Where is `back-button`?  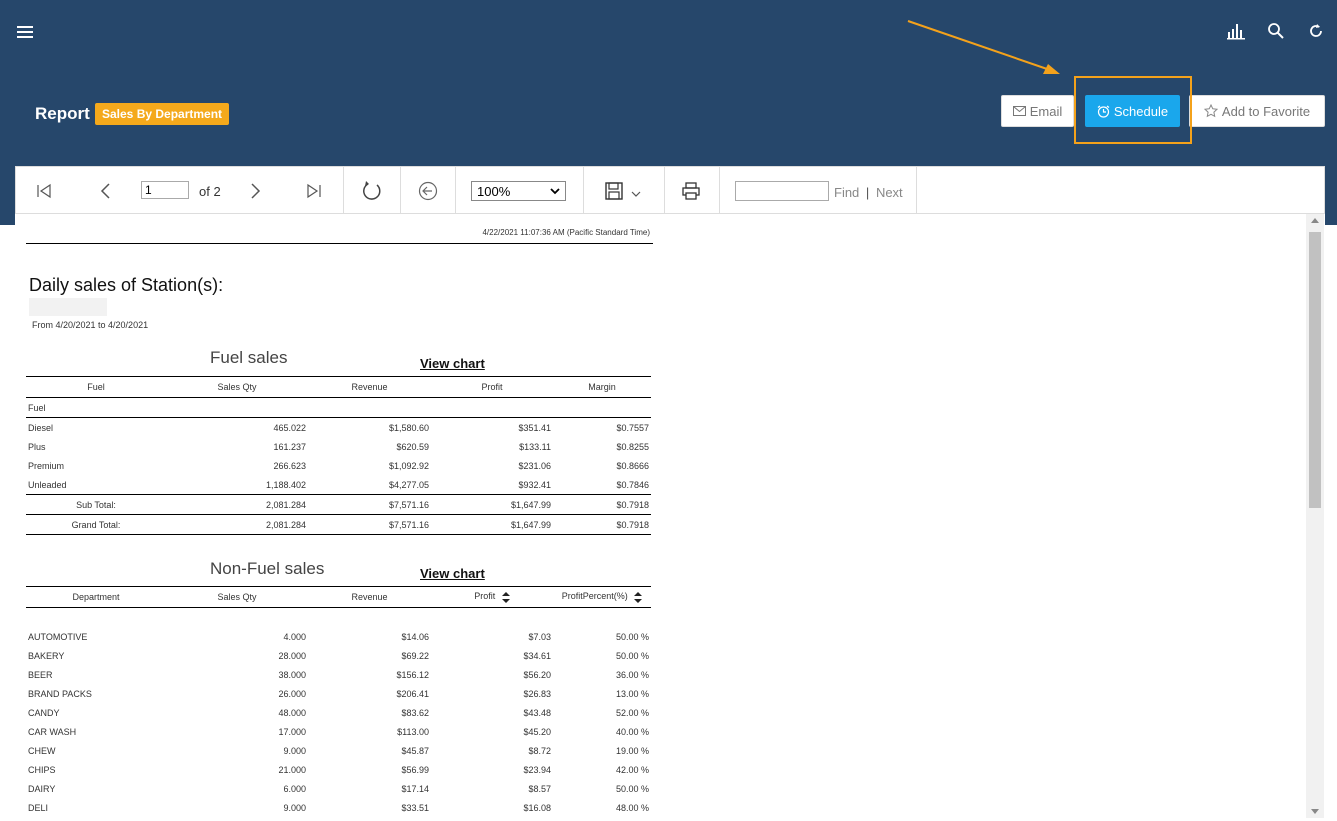 back-button is located at coordinates (428, 190).